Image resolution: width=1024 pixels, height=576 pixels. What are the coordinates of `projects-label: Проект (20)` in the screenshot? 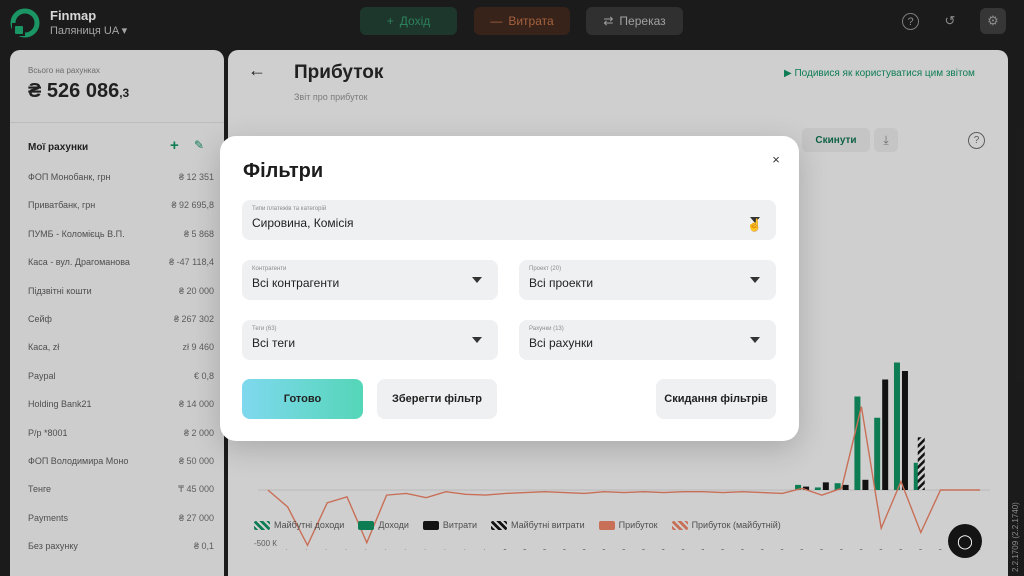 It's located at (545, 269).